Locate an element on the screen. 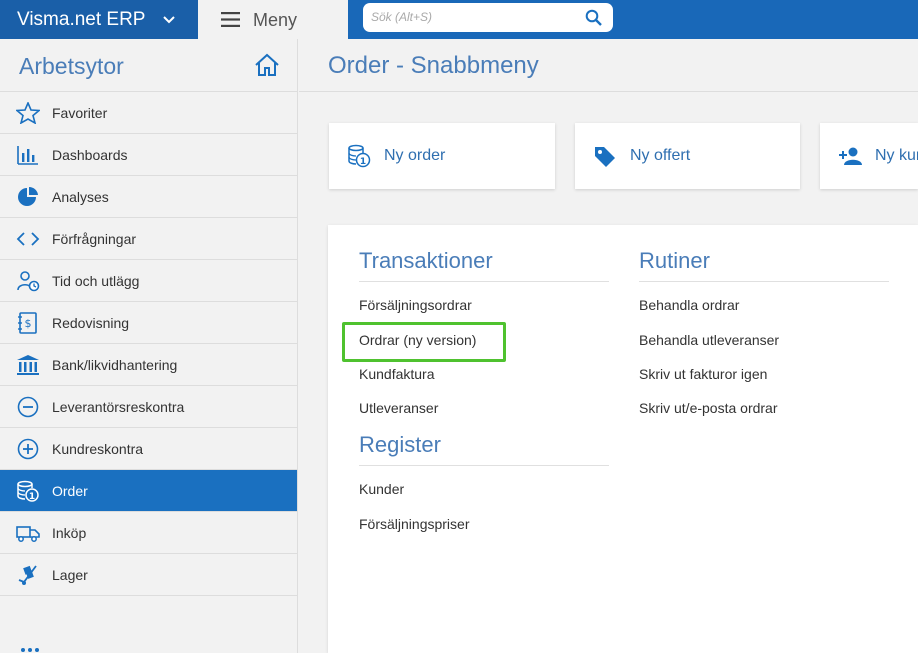 The height and width of the screenshot is (653, 918). sidebar-item-label: Bank/likvidhantering is located at coordinates (115, 365).